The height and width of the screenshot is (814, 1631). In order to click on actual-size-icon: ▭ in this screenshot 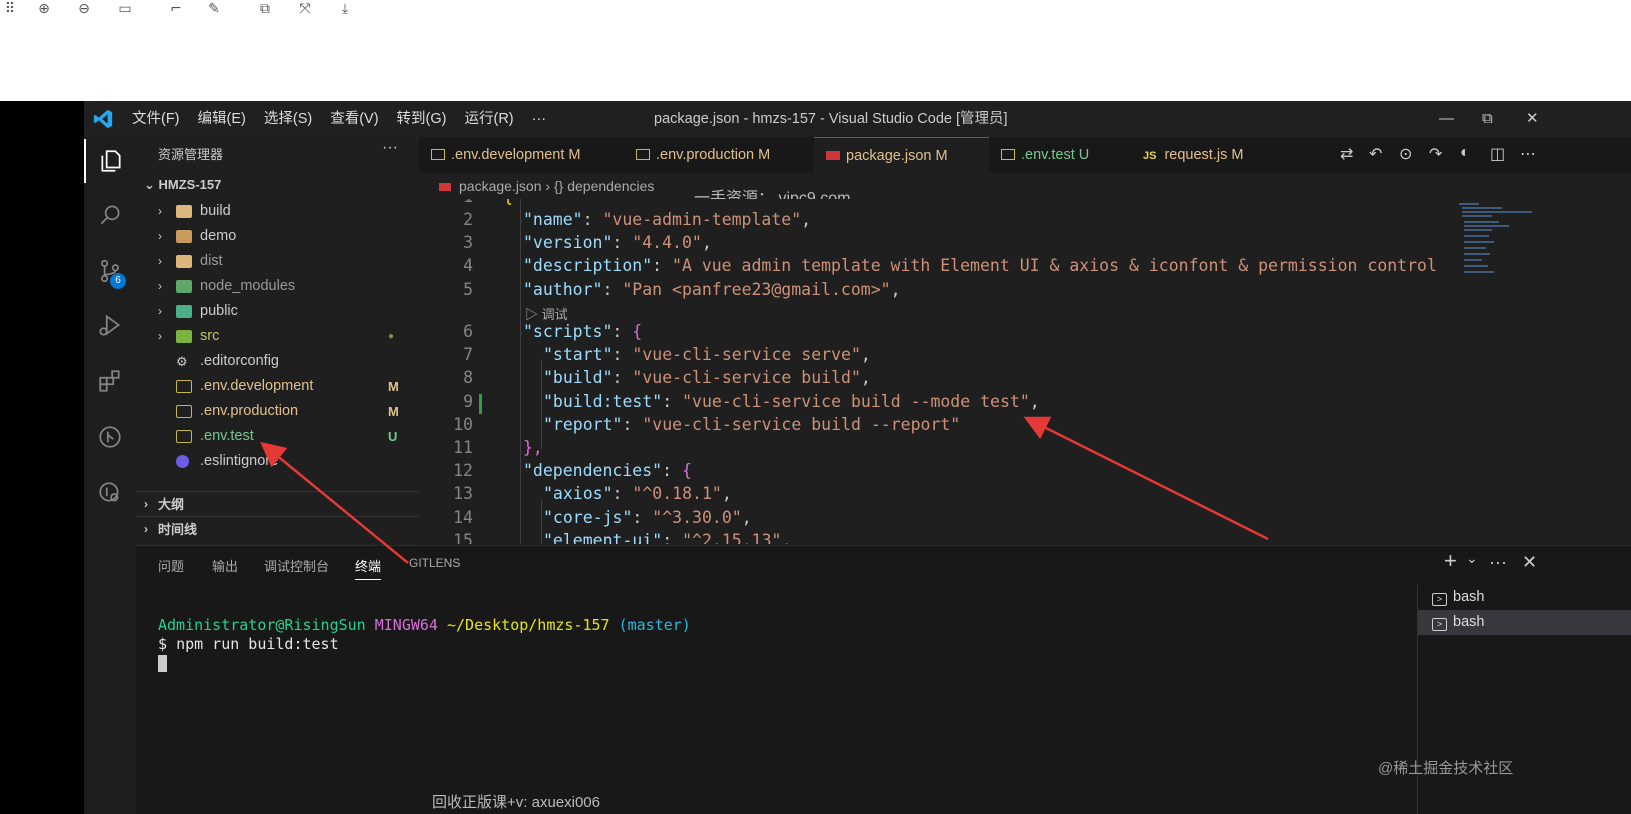, I will do `click(125, 9)`.